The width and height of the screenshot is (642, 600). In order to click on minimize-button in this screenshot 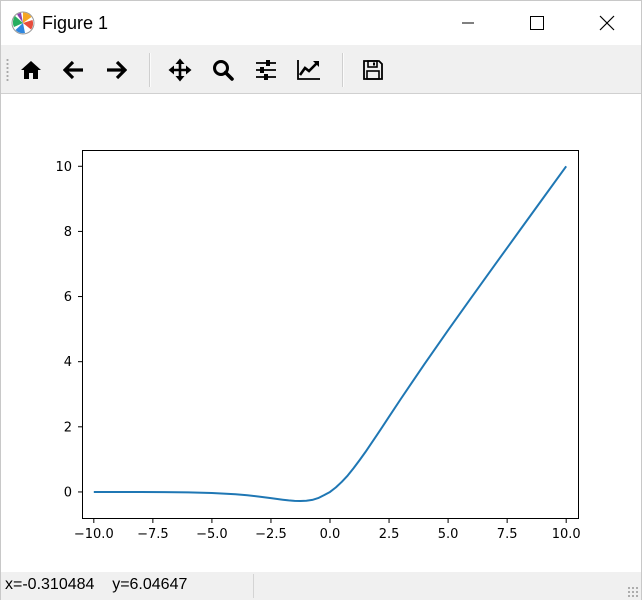, I will do `click(468, 23)`.